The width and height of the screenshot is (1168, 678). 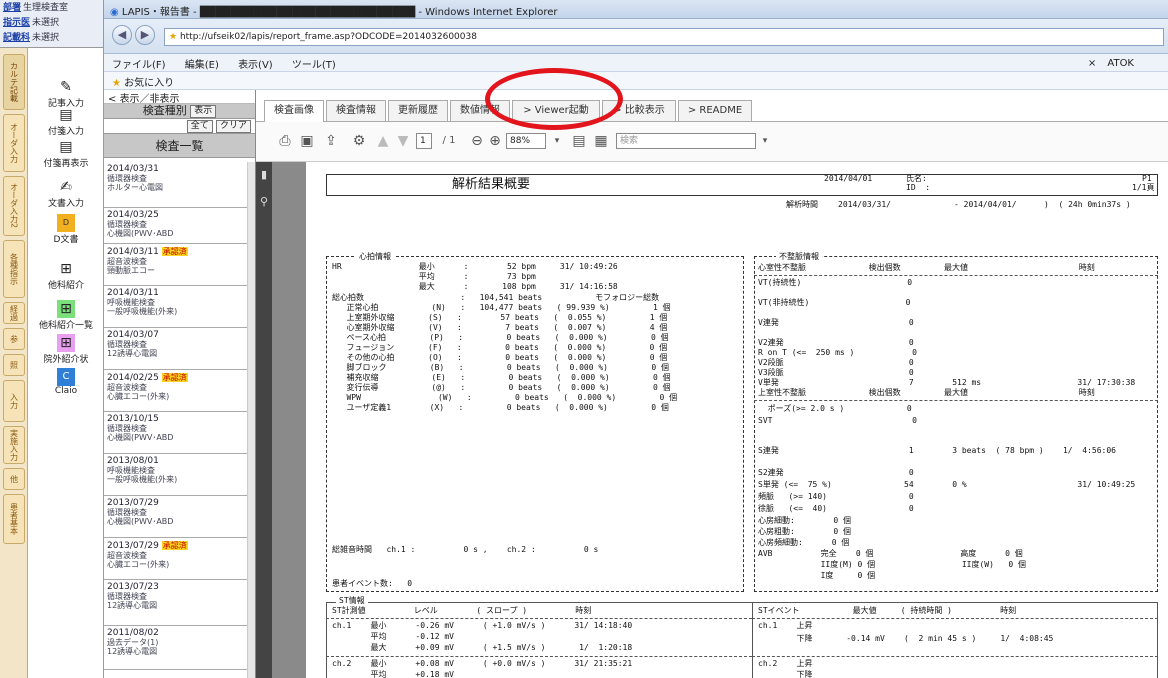 What do you see at coordinates (579, 141) in the screenshot?
I see `fit-page-icon: ▤` at bounding box center [579, 141].